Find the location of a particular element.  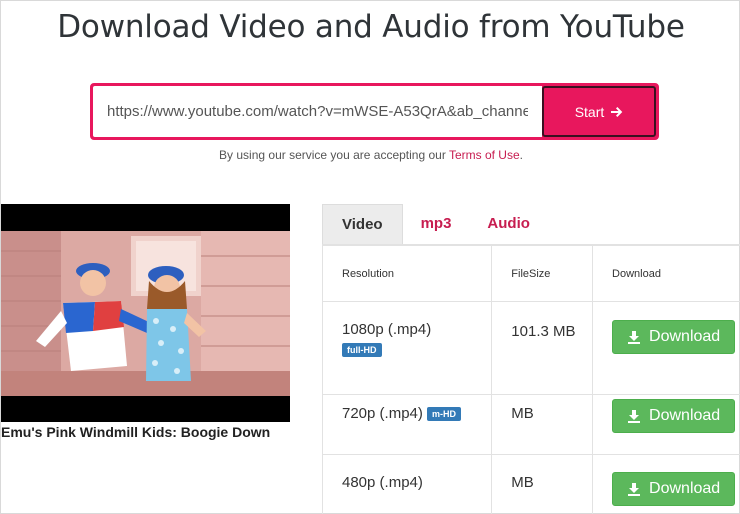

terms-link: Terms of Use is located at coordinates (484, 155).